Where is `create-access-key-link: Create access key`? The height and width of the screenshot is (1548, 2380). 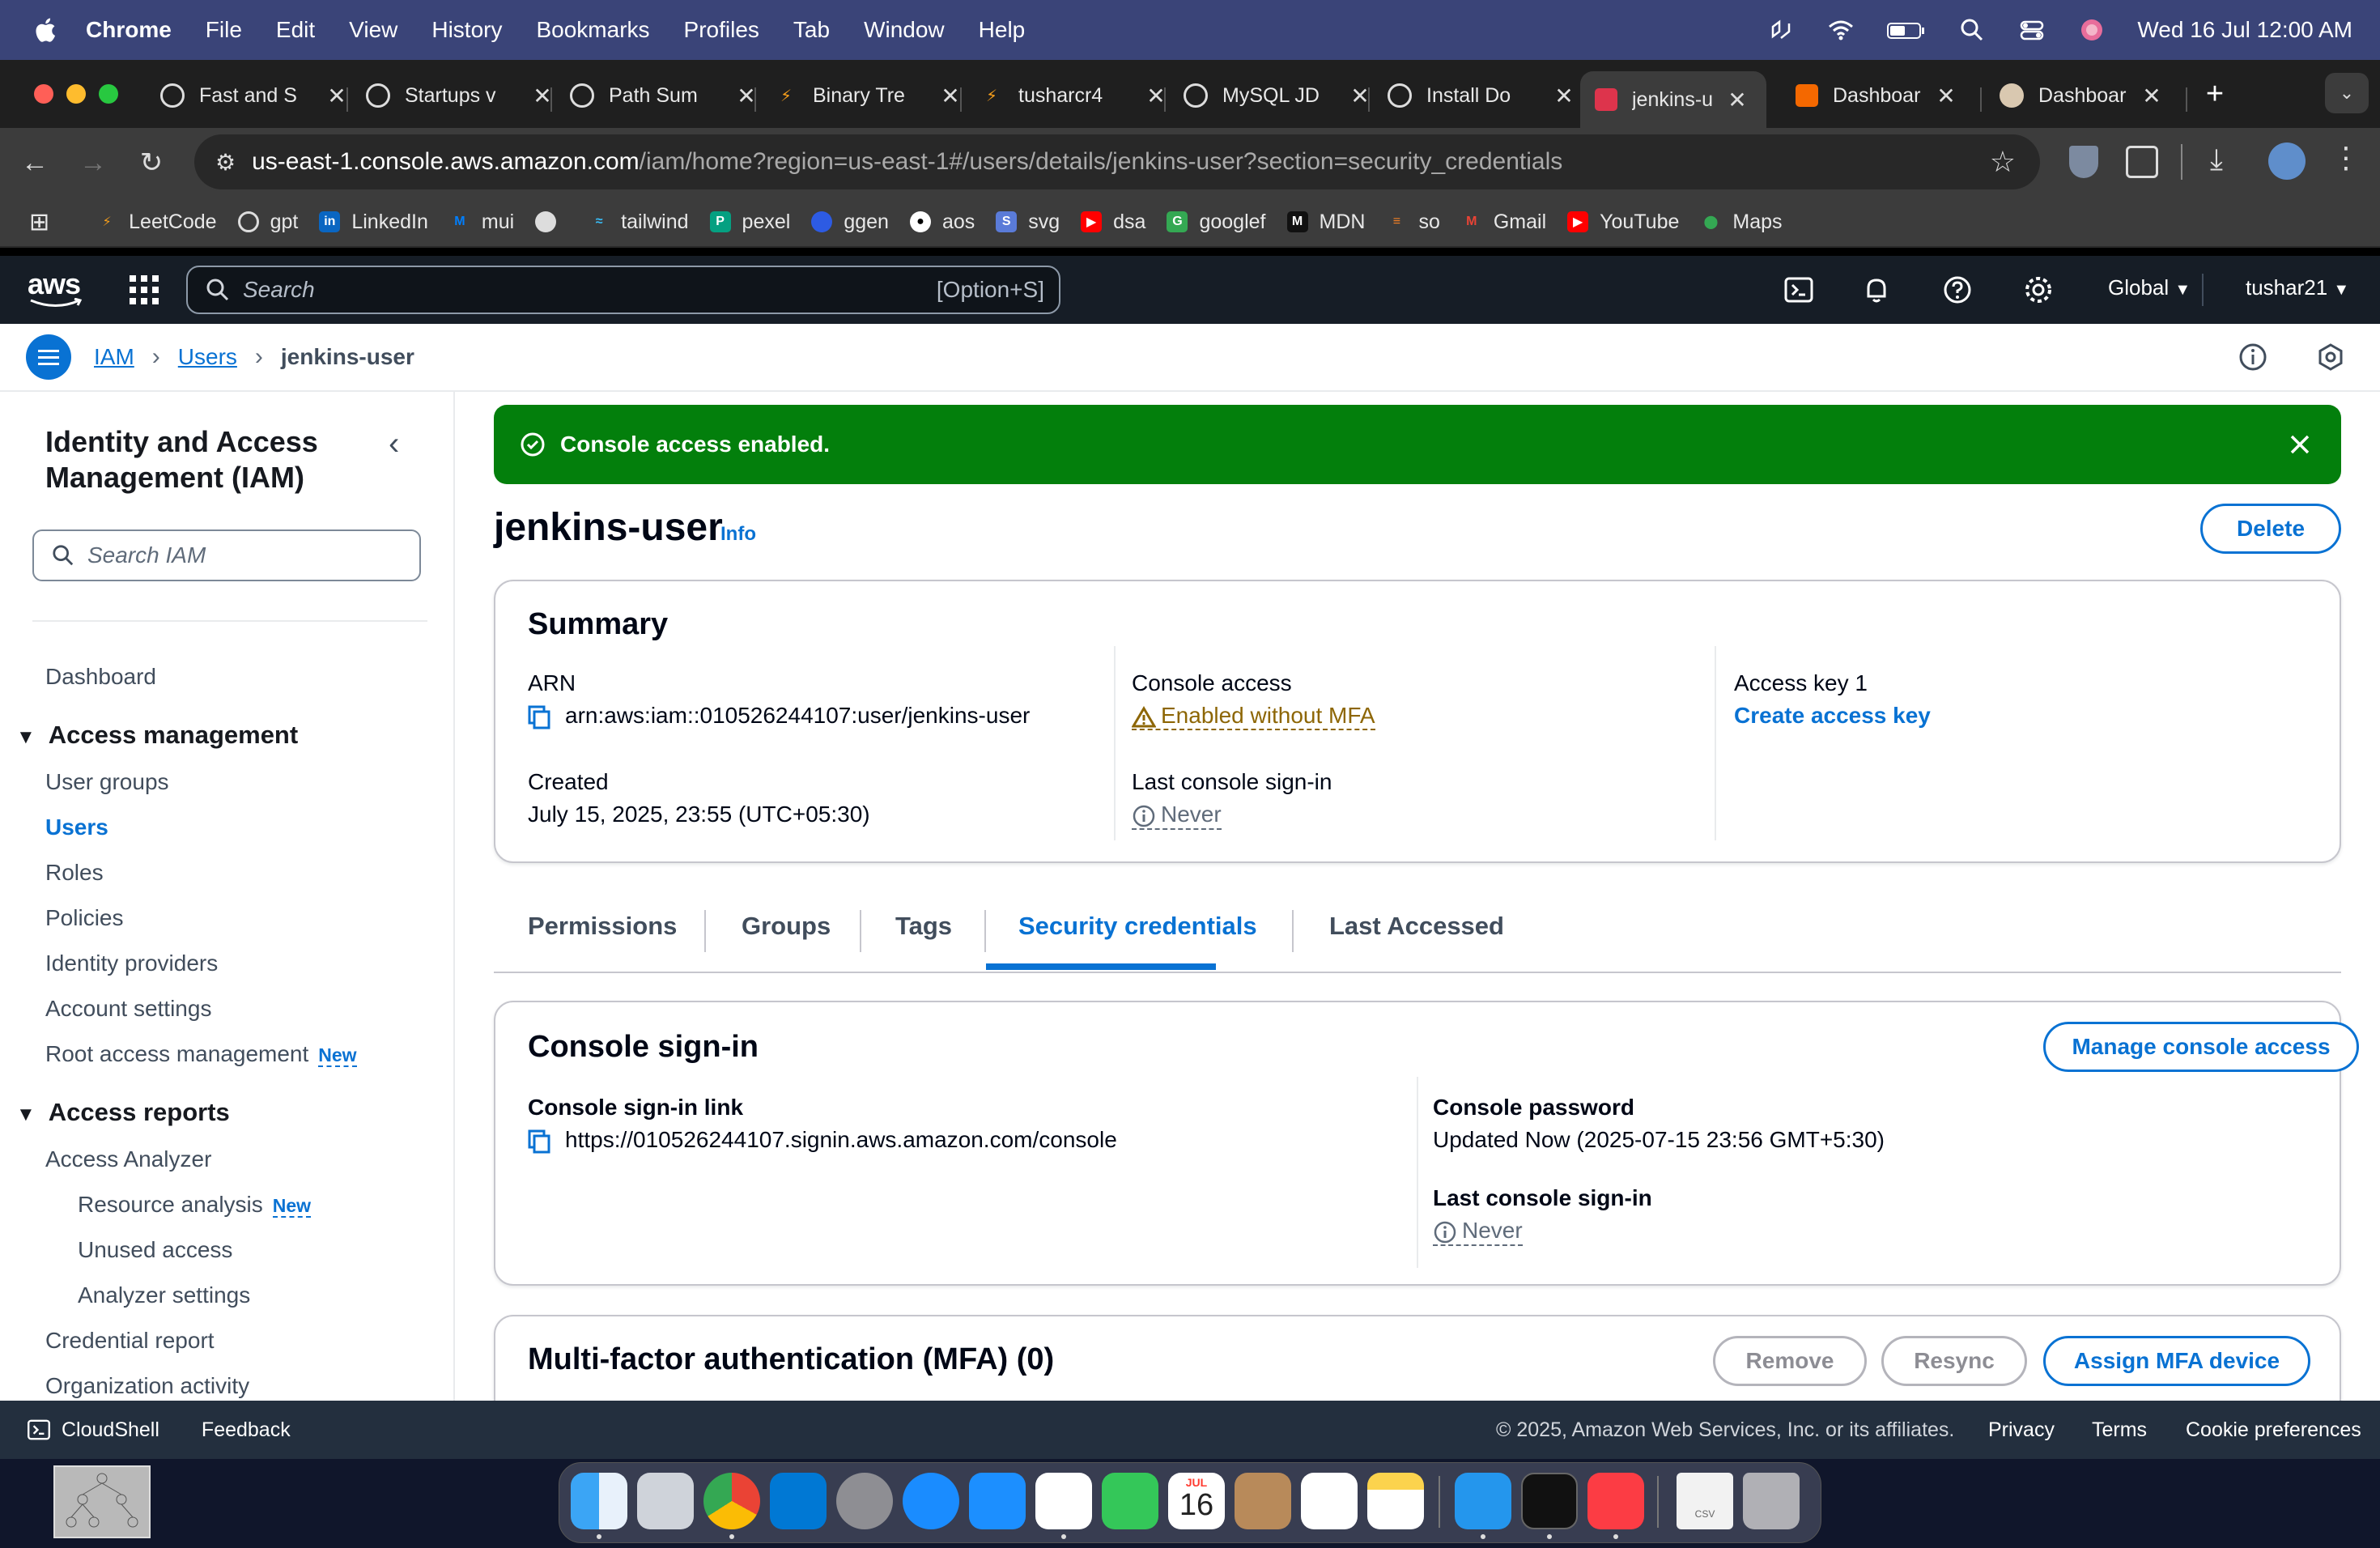
create-access-key-link: Create access key is located at coordinates (1833, 716).